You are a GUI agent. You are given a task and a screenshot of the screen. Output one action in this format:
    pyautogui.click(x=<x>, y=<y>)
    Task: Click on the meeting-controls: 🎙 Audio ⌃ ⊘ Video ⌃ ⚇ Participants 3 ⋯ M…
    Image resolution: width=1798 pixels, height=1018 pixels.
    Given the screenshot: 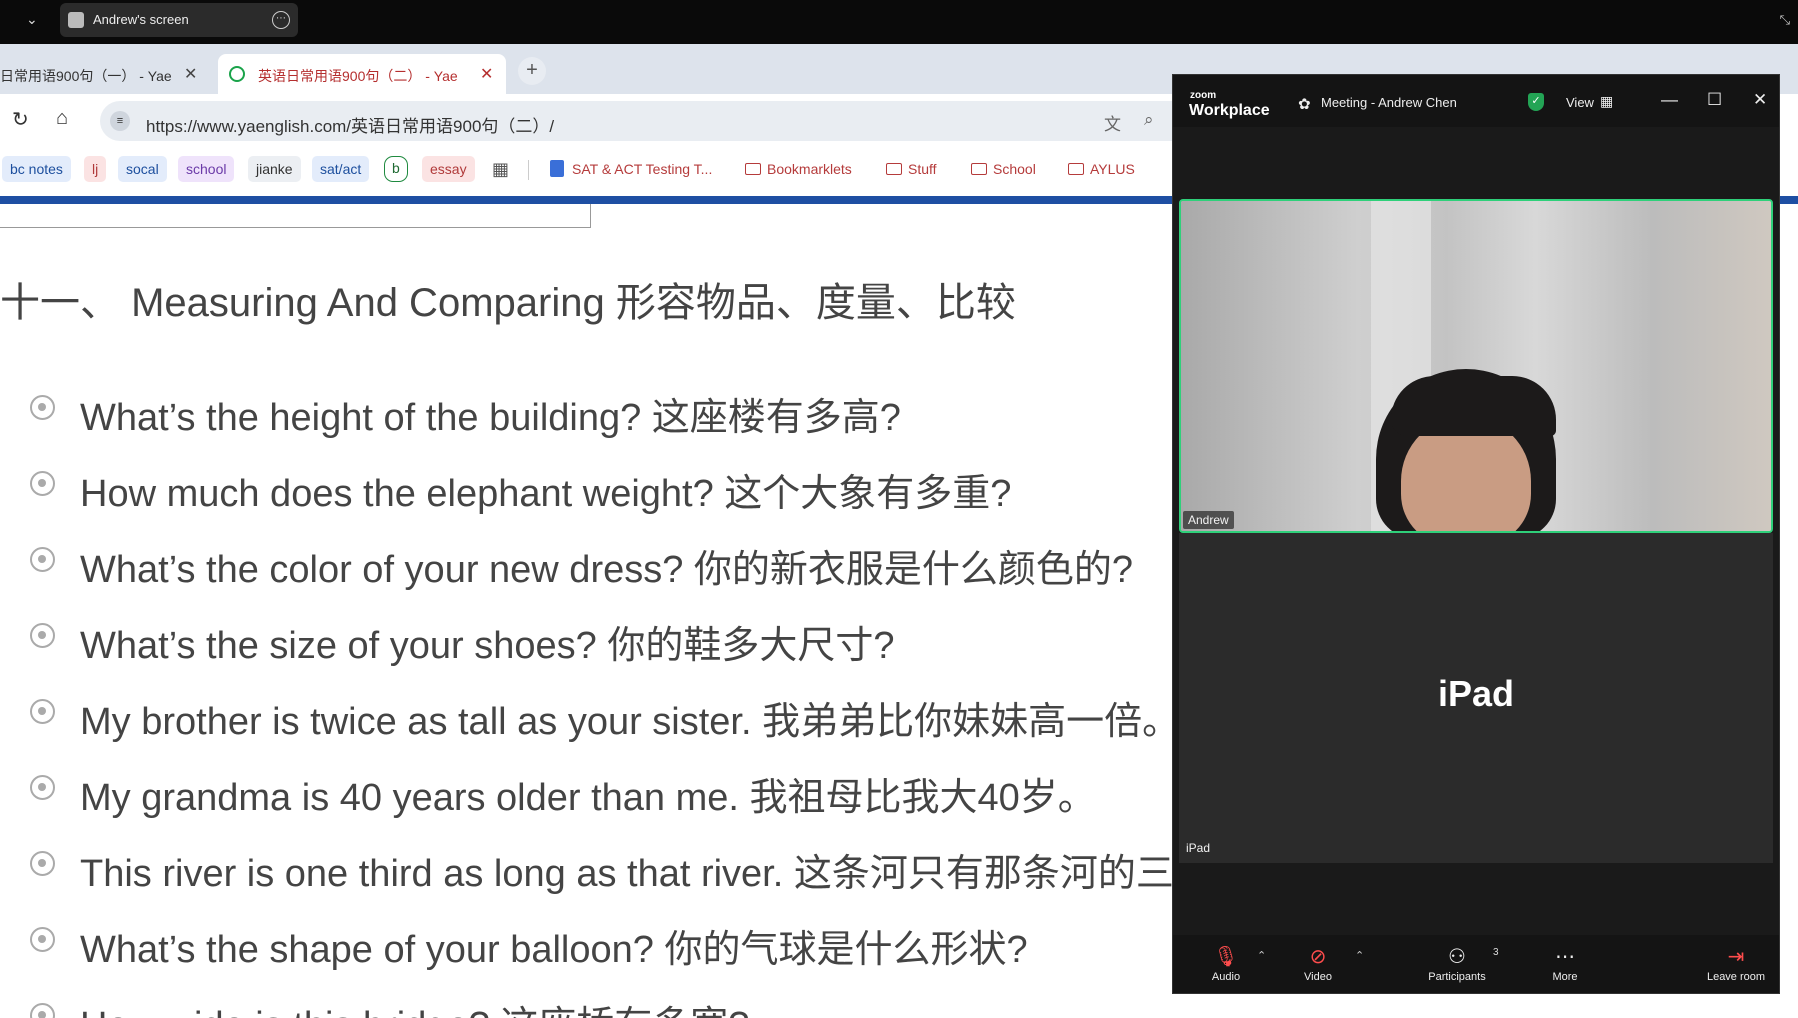 What is the action you would take?
    pyautogui.click(x=1476, y=964)
    